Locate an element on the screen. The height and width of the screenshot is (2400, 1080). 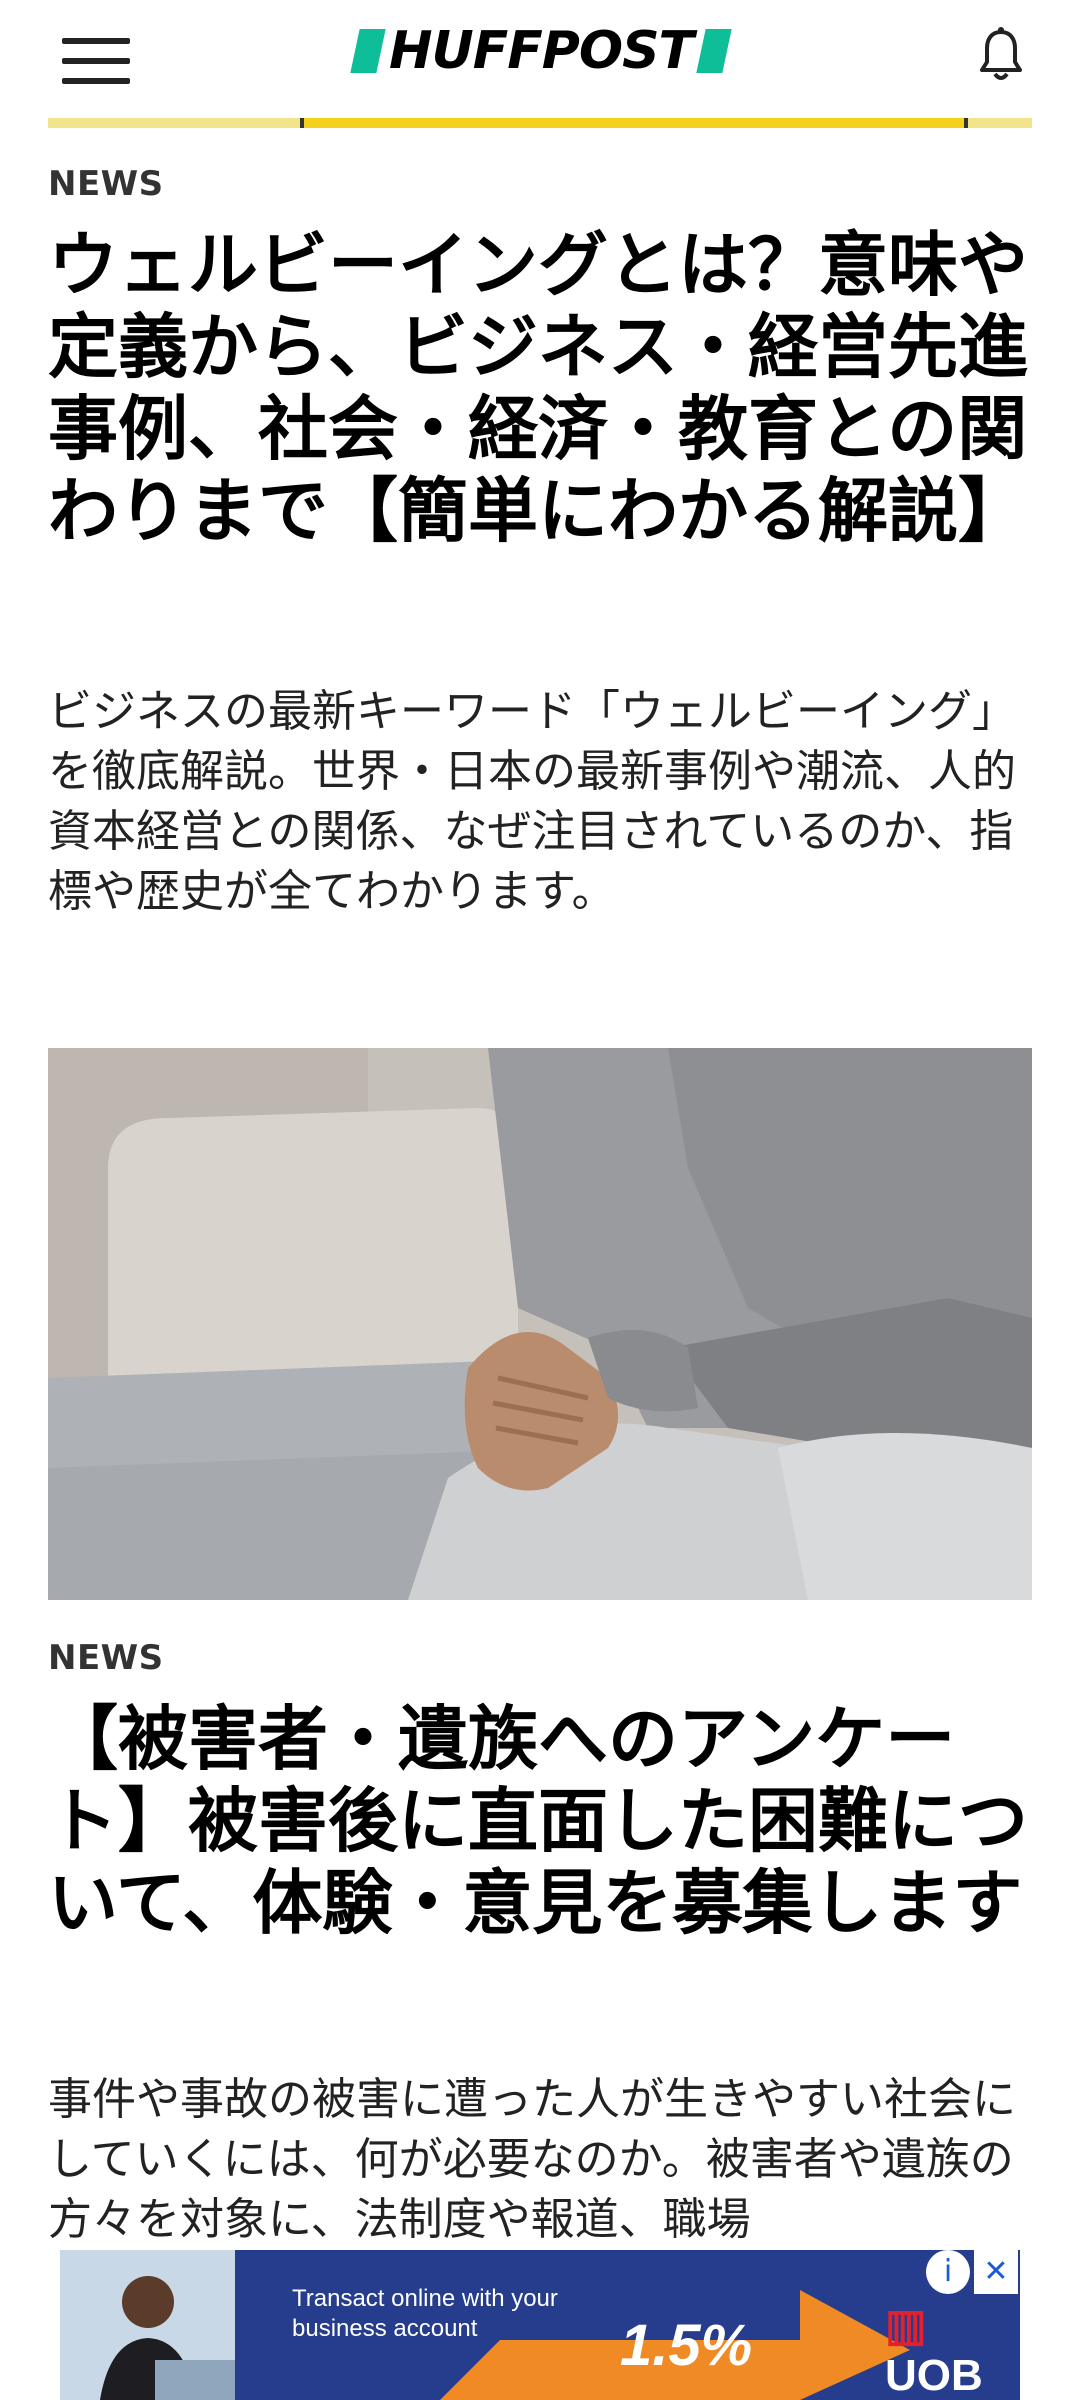
previous-article-image-edge is located at coordinates (540, 123).